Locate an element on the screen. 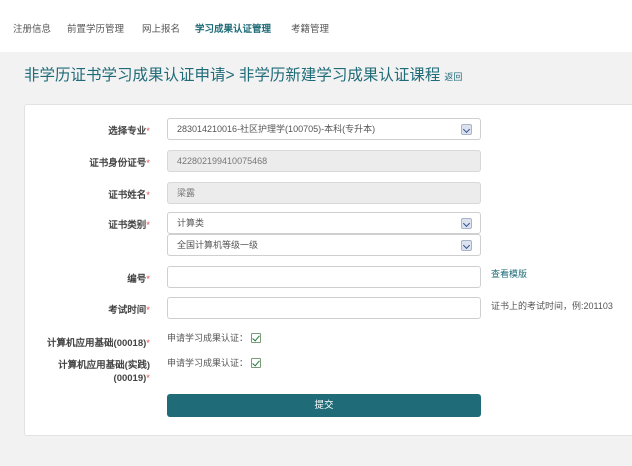  course-00018-label-text: 计算机应用基础(00018) is located at coordinates (97, 343).